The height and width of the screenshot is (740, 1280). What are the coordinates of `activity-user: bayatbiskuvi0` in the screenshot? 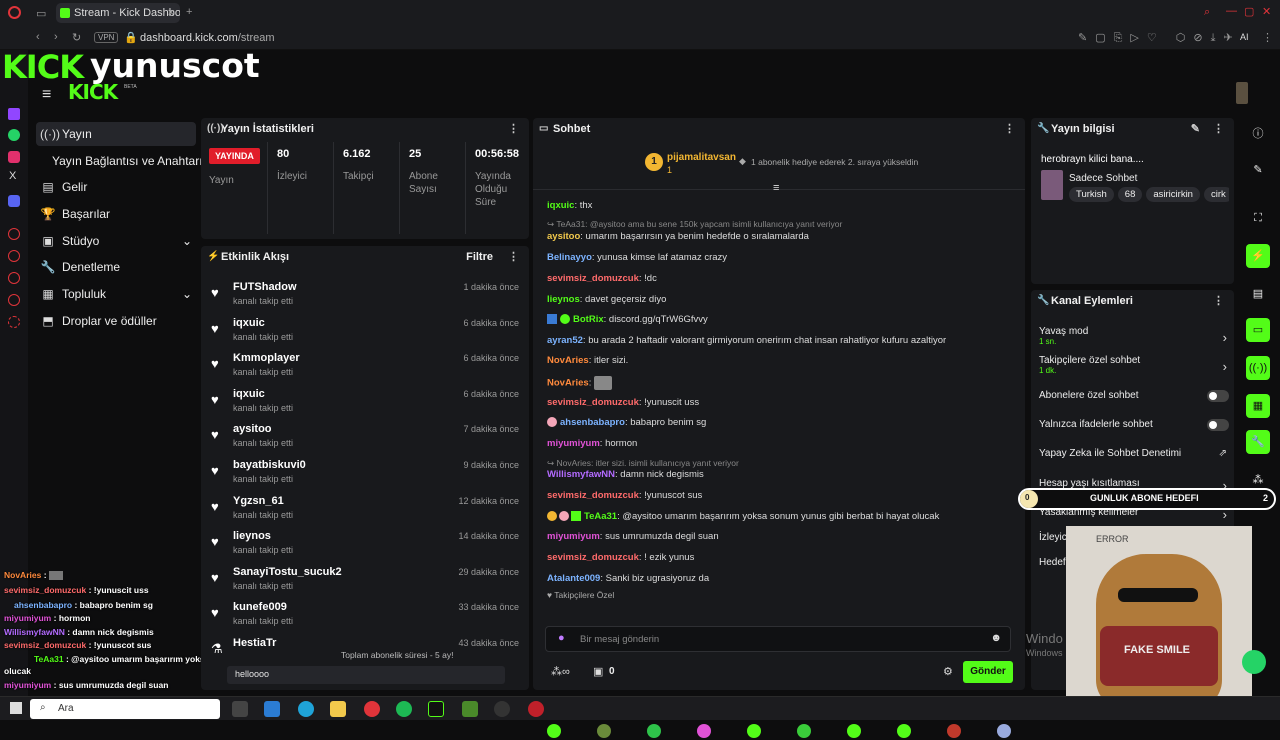 It's located at (269, 465).